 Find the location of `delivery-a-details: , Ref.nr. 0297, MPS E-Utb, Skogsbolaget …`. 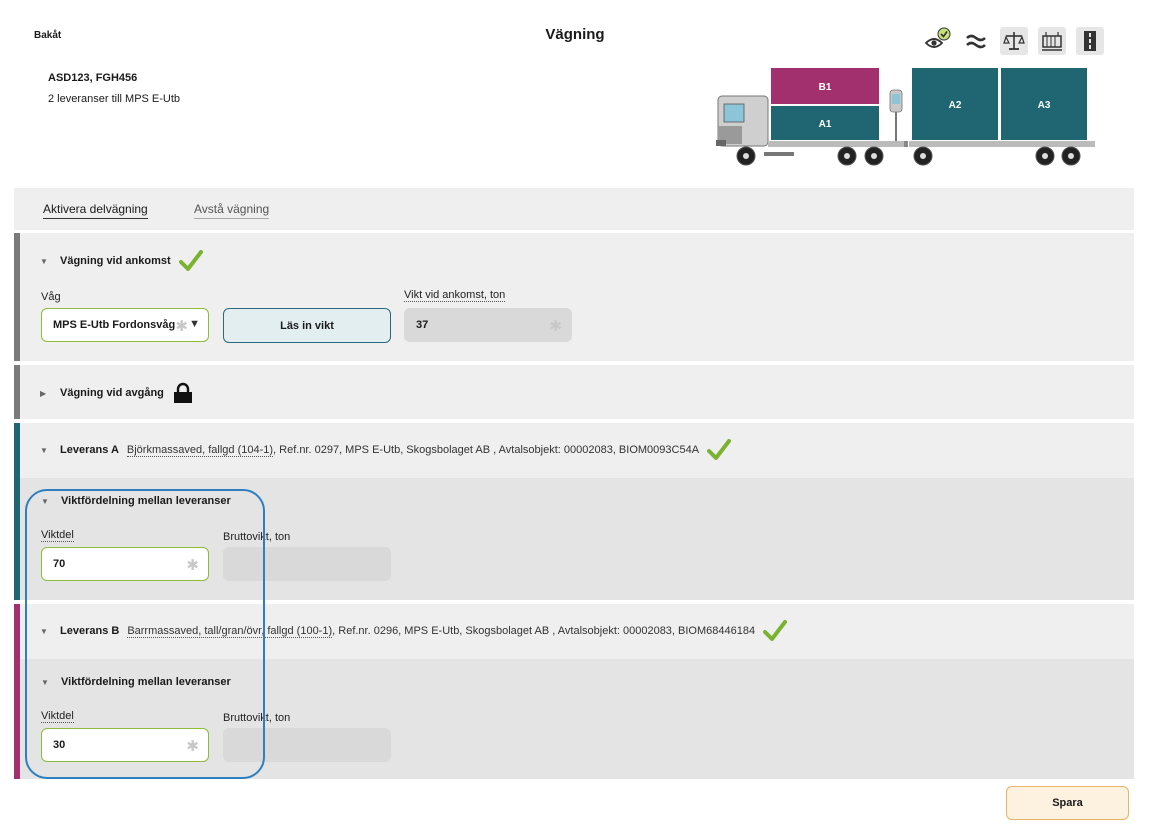

delivery-a-details: , Ref.nr. 0297, MPS E-Utb, Skogsbolaget … is located at coordinates (486, 450).